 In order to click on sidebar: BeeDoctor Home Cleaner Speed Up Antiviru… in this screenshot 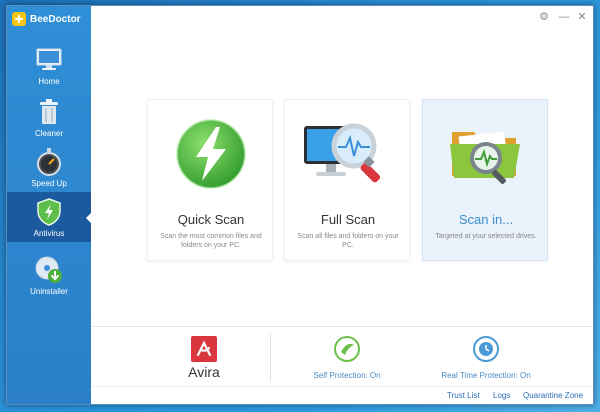, I will do `click(49, 205)`.